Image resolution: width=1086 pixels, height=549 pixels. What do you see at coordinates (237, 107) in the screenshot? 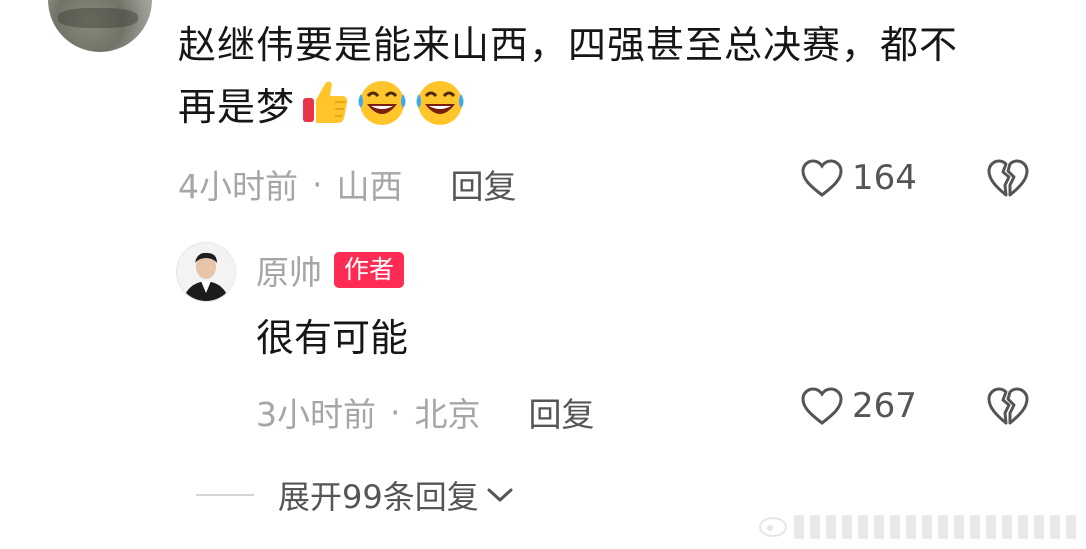
I see `comment-line-2-text: 再是梦` at bounding box center [237, 107].